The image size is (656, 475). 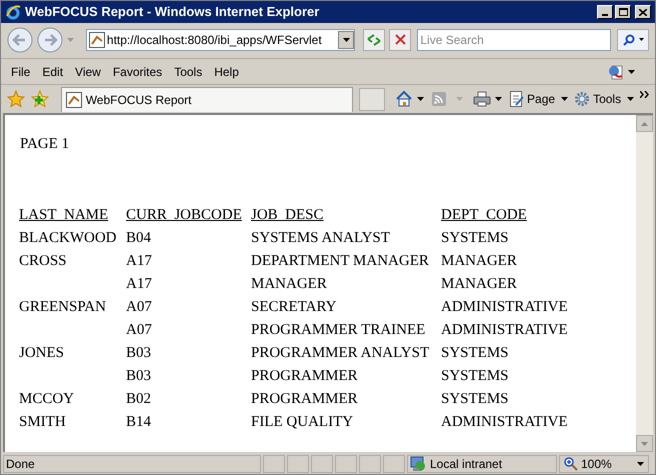 I want to click on maximize-icon, so click(x=623, y=12).